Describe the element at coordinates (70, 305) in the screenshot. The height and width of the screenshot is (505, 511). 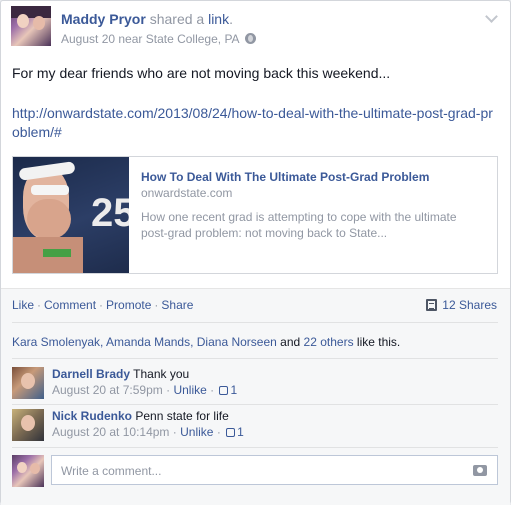
I see `comment-link: Comment` at that location.